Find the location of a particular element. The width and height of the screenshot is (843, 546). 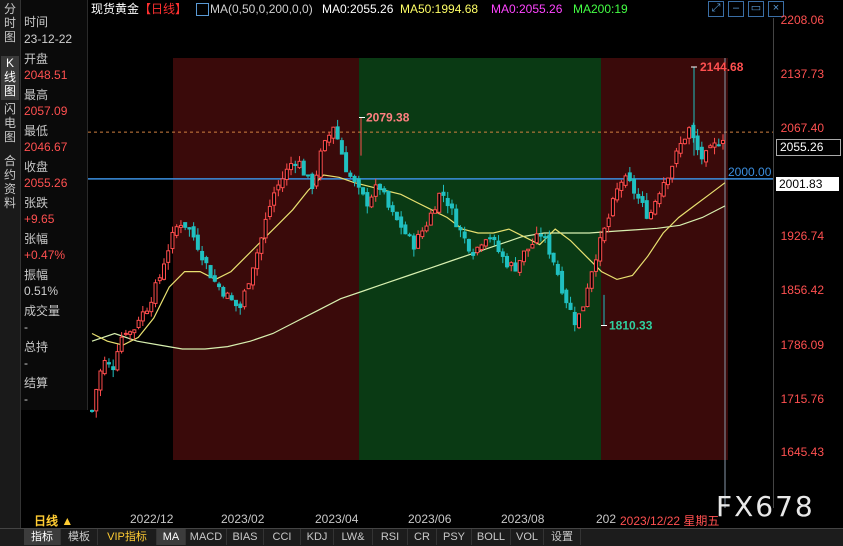

tab-kline: K线图 is located at coordinates (10, 78).